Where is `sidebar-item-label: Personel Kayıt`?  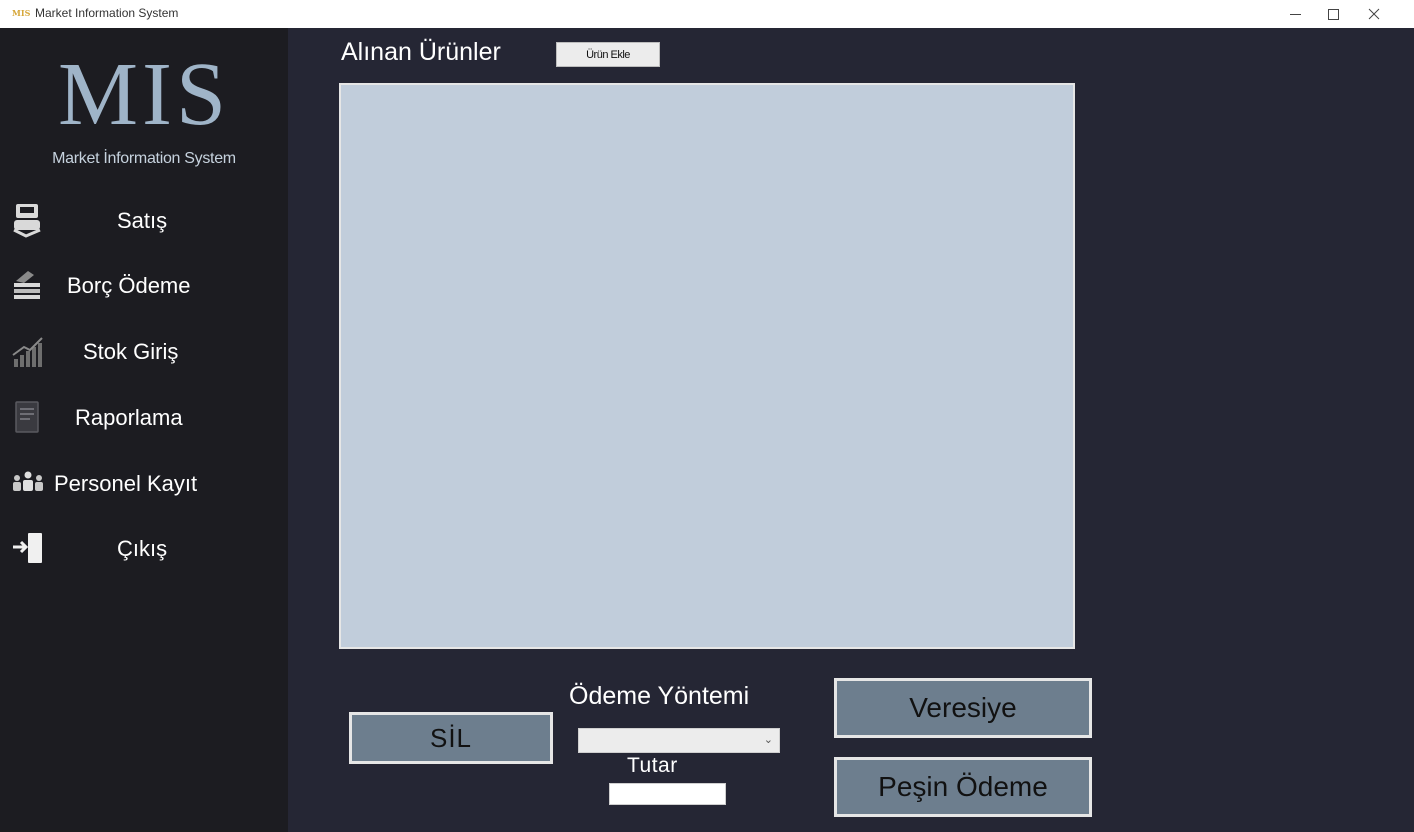
sidebar-item-label: Personel Kayıt is located at coordinates (126, 483).